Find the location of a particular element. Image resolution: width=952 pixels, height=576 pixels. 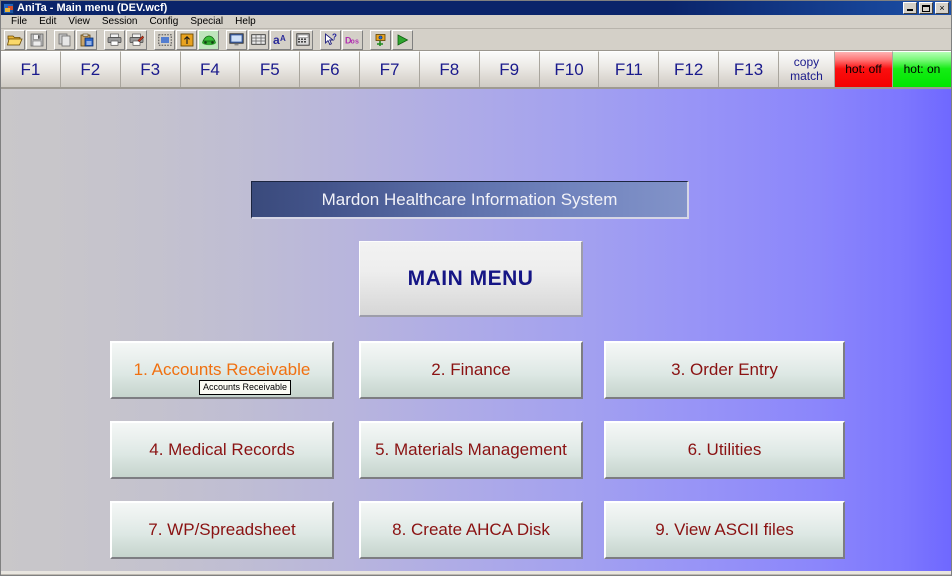

menu-button-finance: 2. Finance is located at coordinates (471, 370).